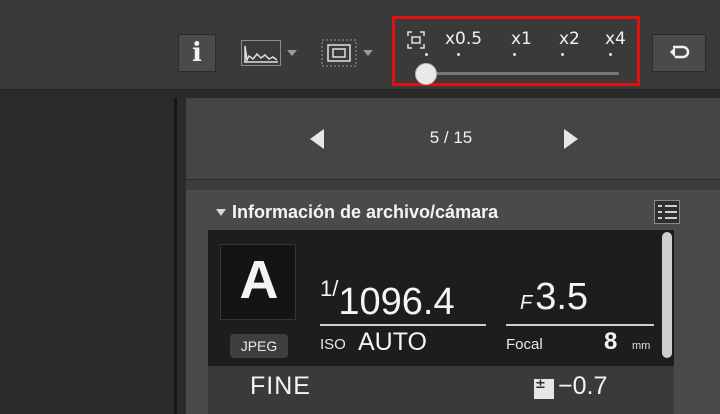 The height and width of the screenshot is (414, 720). I want to click on shutter-value: 1096.4, so click(396, 302).